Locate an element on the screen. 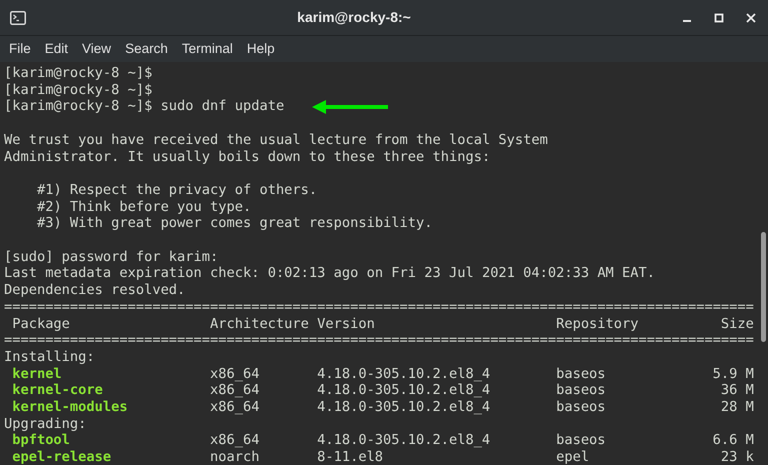 This screenshot has width=768, height=465. package-name: epel-release is located at coordinates (61, 457).